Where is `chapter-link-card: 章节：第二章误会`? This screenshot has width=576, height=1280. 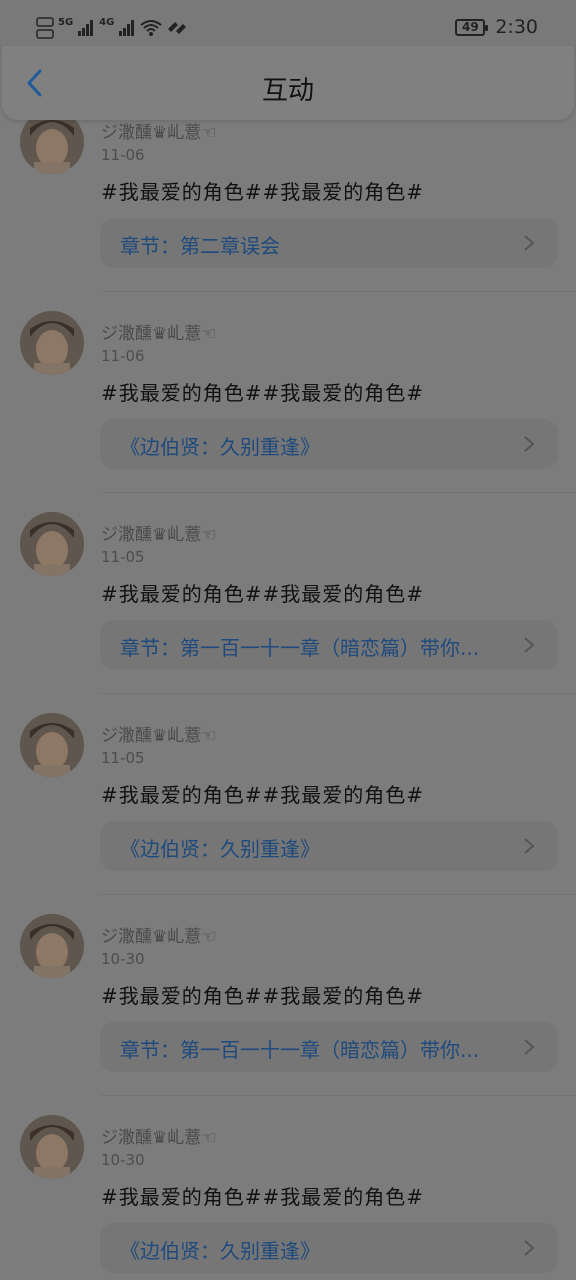
chapter-link-card: 章节：第二章误会 is located at coordinates (329, 243).